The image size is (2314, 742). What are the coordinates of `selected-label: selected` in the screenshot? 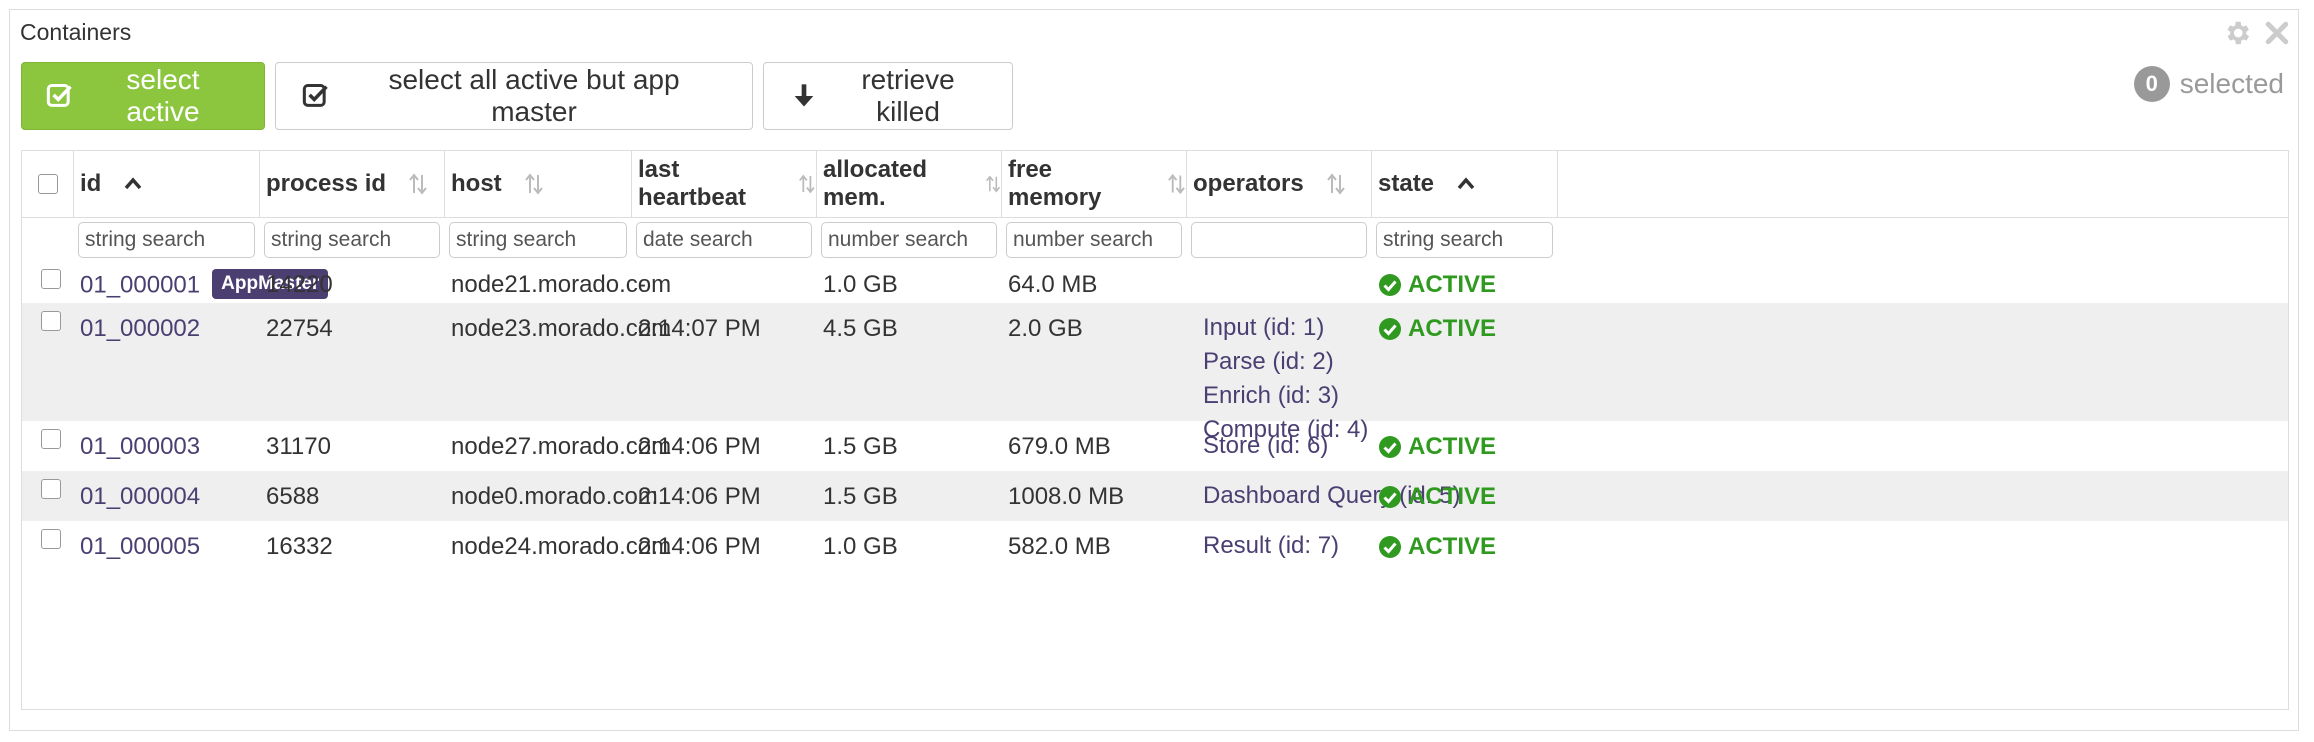 It's located at (2231, 83).